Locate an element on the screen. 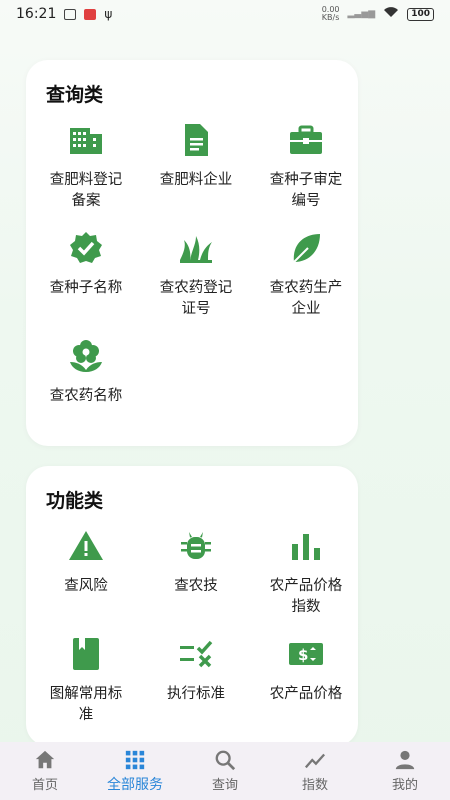 The height and width of the screenshot is (800, 450). item-label: 图解常用标准 is located at coordinates (86, 704).